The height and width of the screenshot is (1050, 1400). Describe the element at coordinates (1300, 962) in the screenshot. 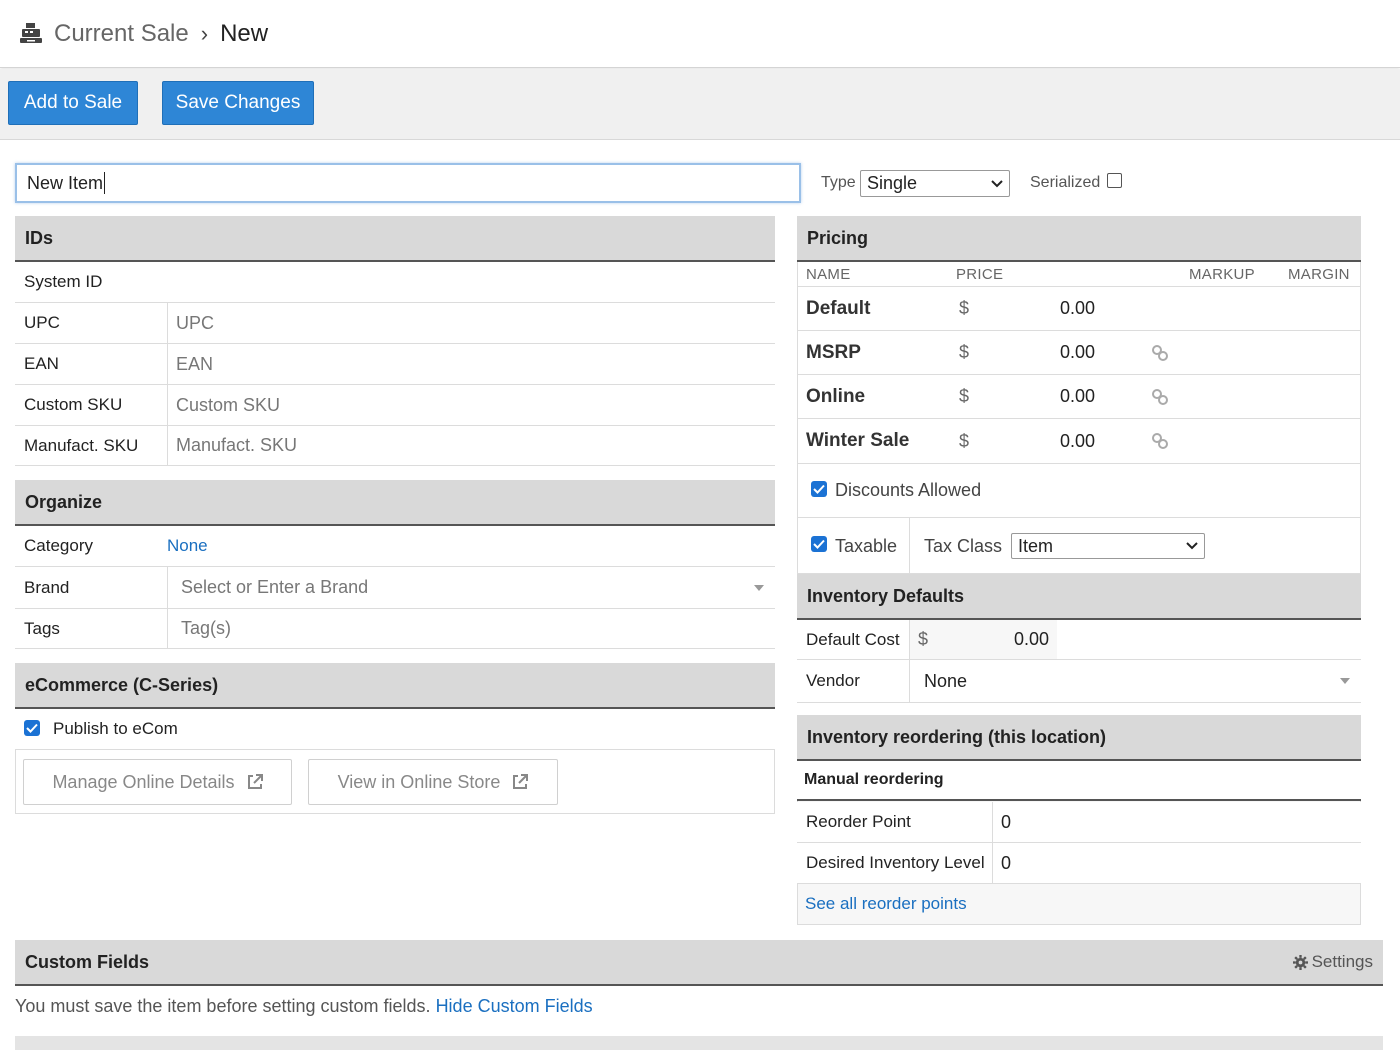

I see `gear-icon` at that location.